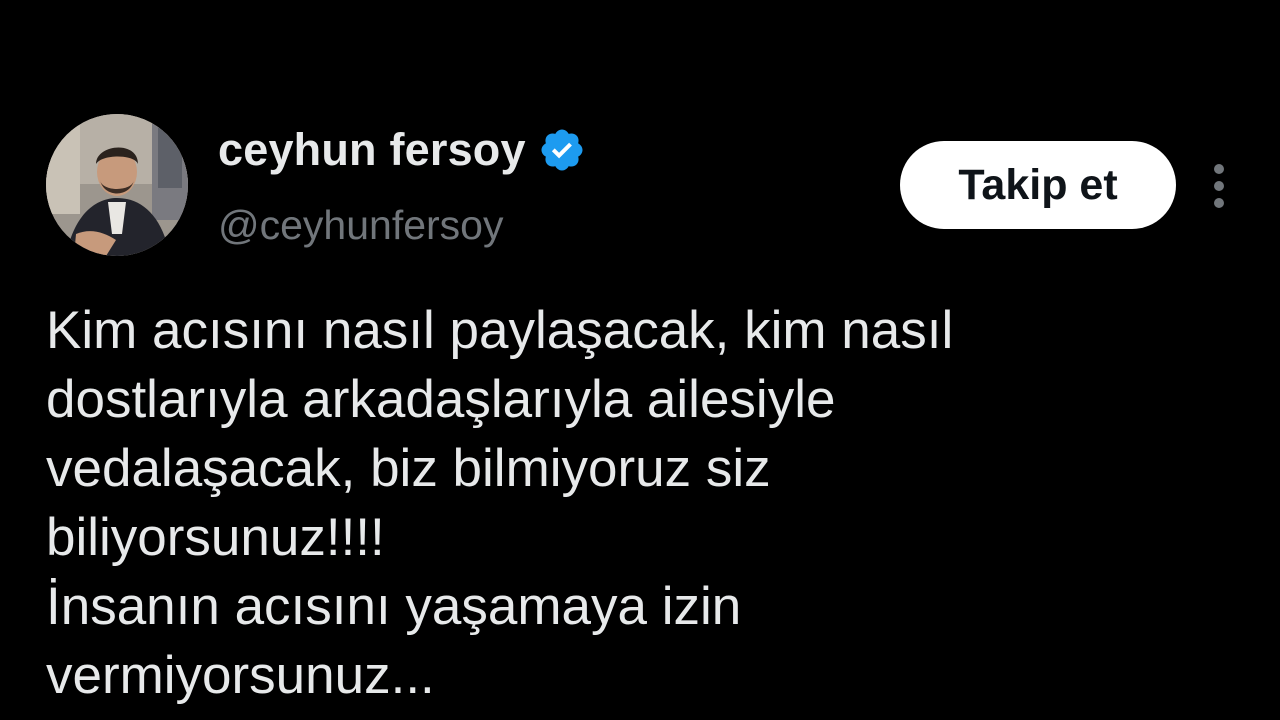 This screenshot has height=720, width=1280. What do you see at coordinates (360, 225) in the screenshot?
I see `author-handle: @ceyhunfersoy` at bounding box center [360, 225].